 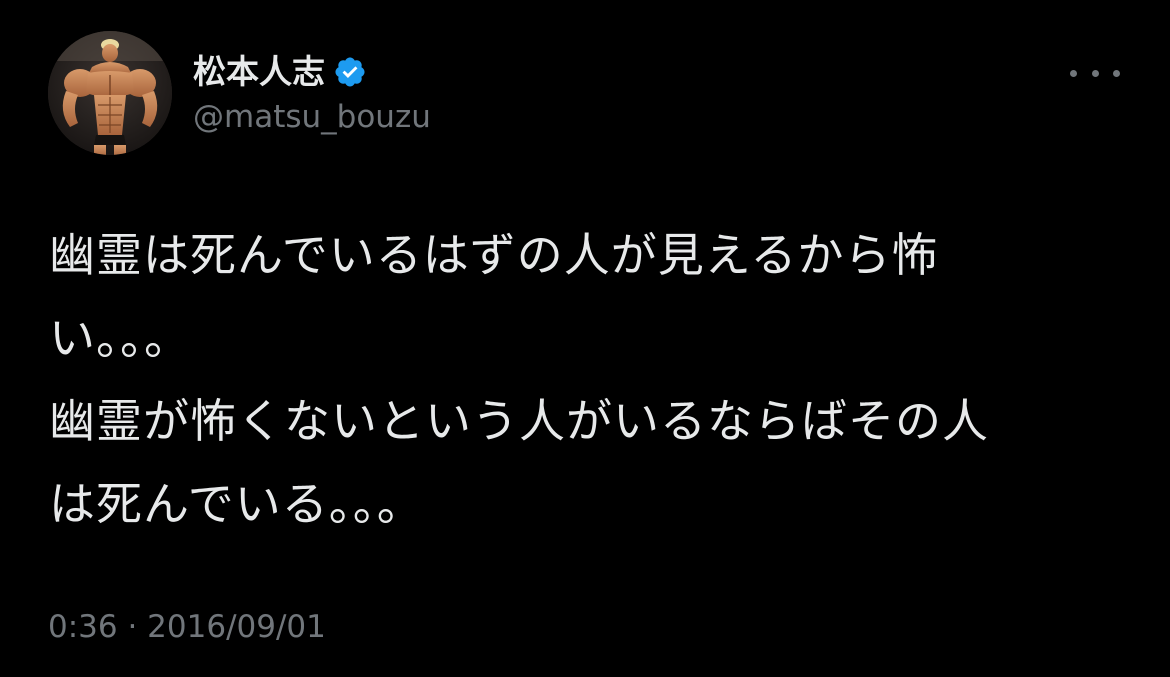 I want to click on avatar-image, so click(x=110, y=93).